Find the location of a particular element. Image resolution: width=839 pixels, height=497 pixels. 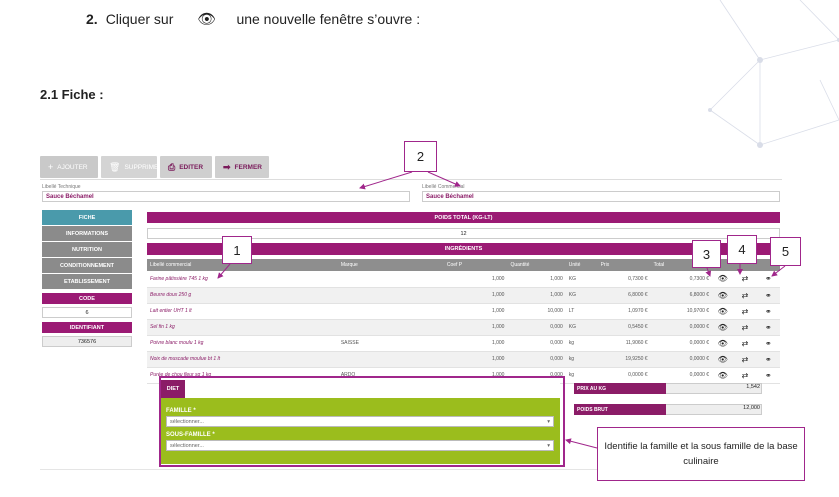

sidebar-item-etablissement: ETABLISSEMENT is located at coordinates (87, 281).